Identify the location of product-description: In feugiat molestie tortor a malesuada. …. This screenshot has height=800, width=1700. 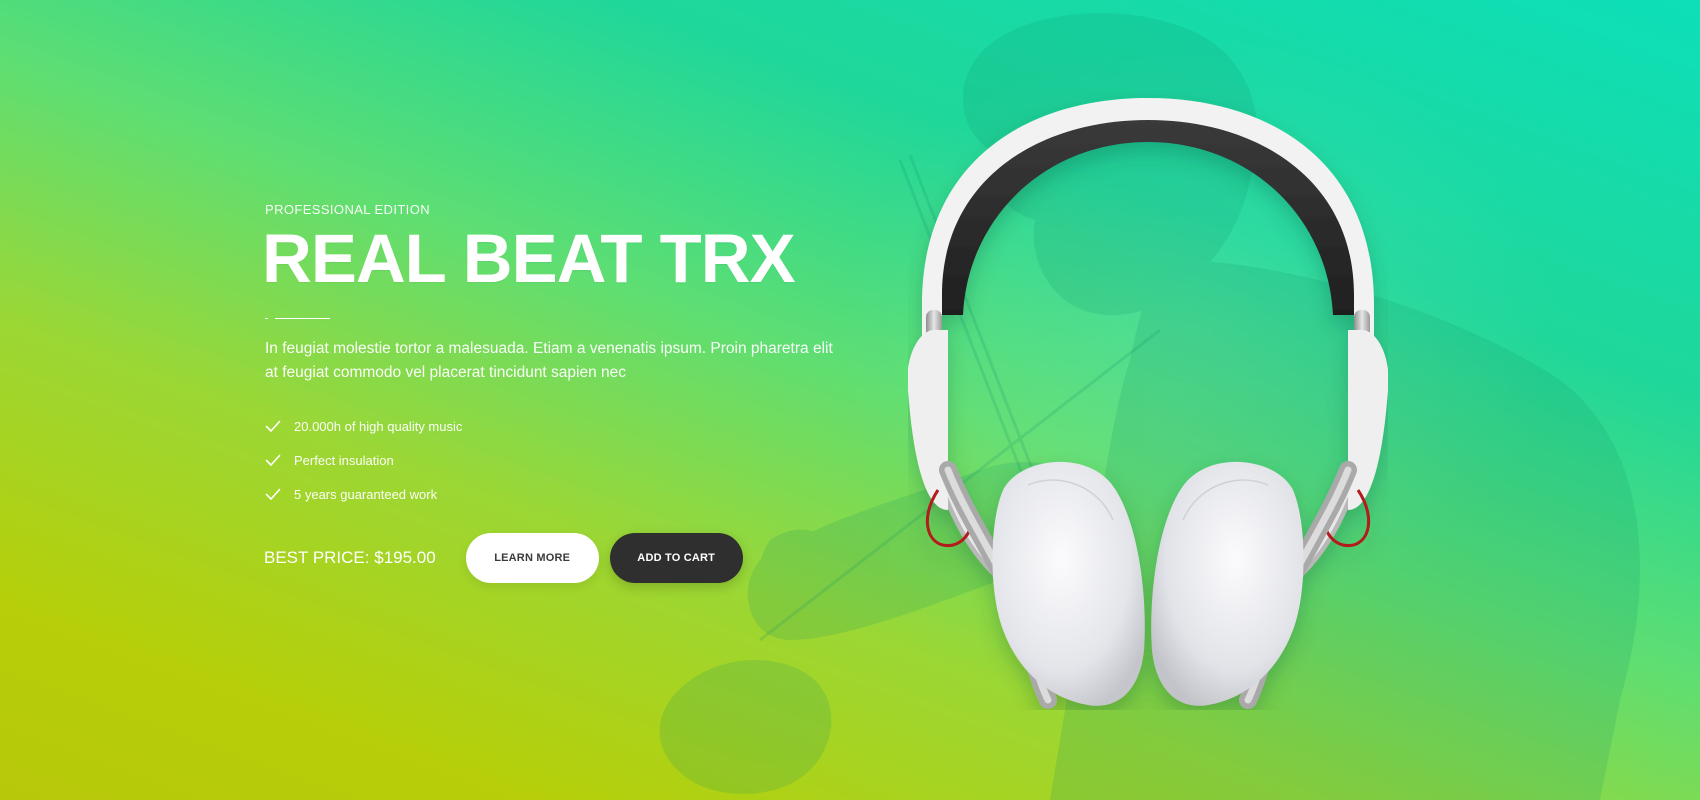
(549, 360).